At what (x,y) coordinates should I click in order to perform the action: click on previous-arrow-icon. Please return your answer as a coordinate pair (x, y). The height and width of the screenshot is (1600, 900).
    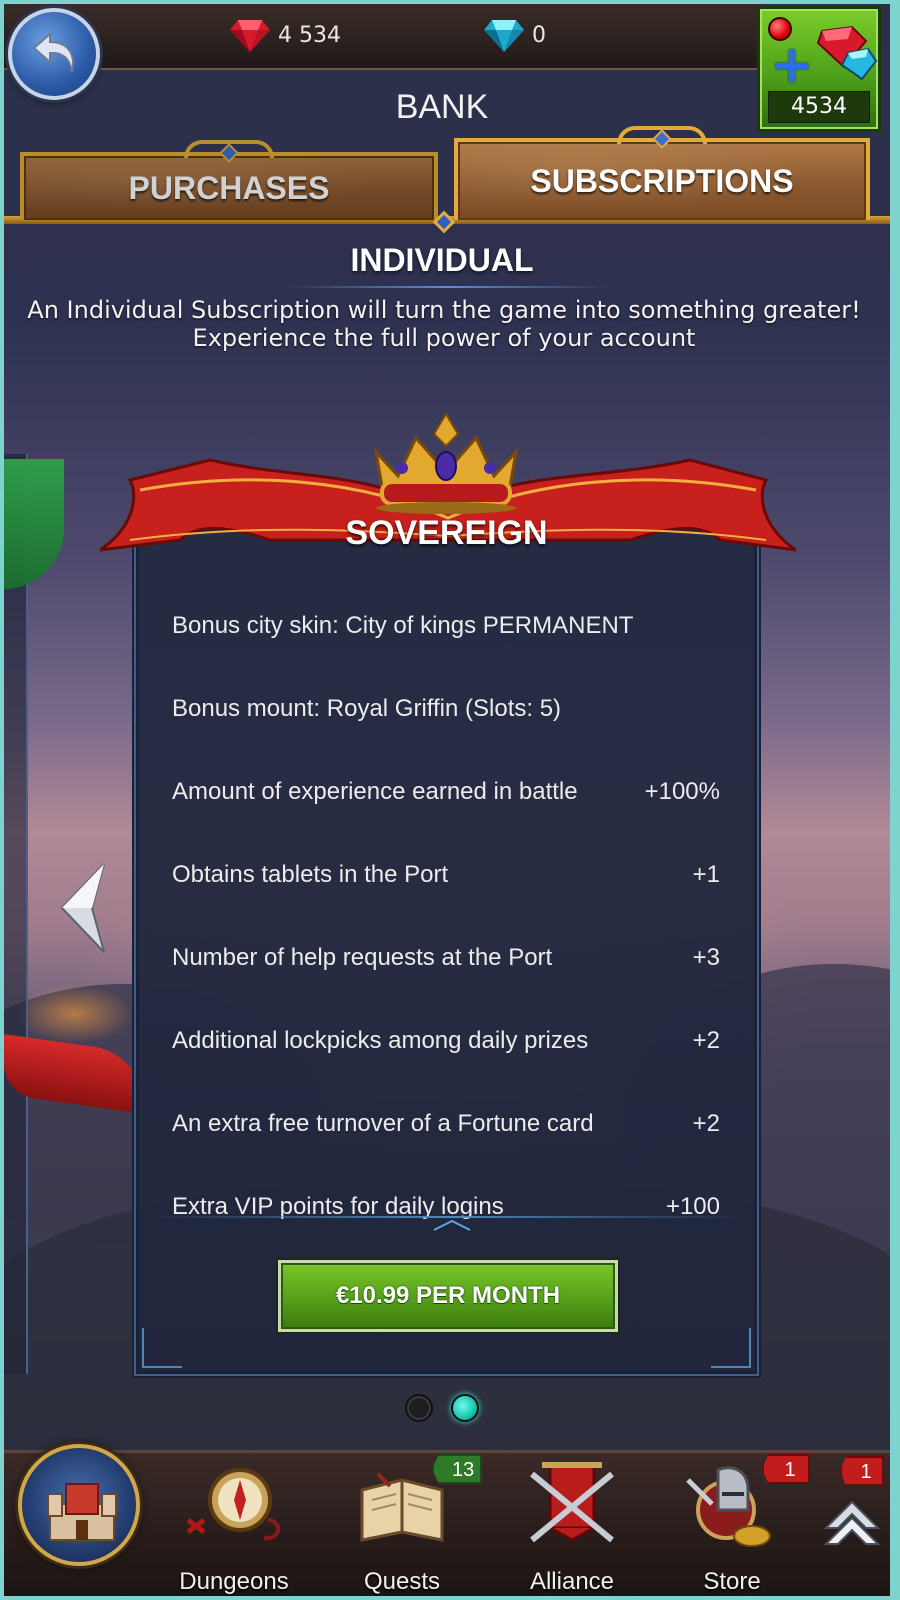
    Looking at the image, I should click on (84, 908).